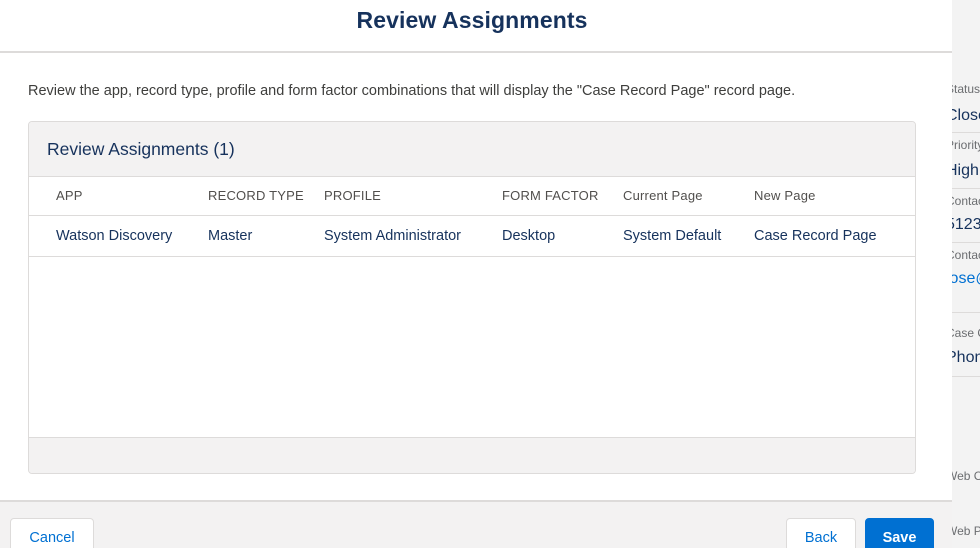 This screenshot has width=980, height=548. What do you see at coordinates (141, 148) in the screenshot?
I see `card-title: Review Assignments (1)` at bounding box center [141, 148].